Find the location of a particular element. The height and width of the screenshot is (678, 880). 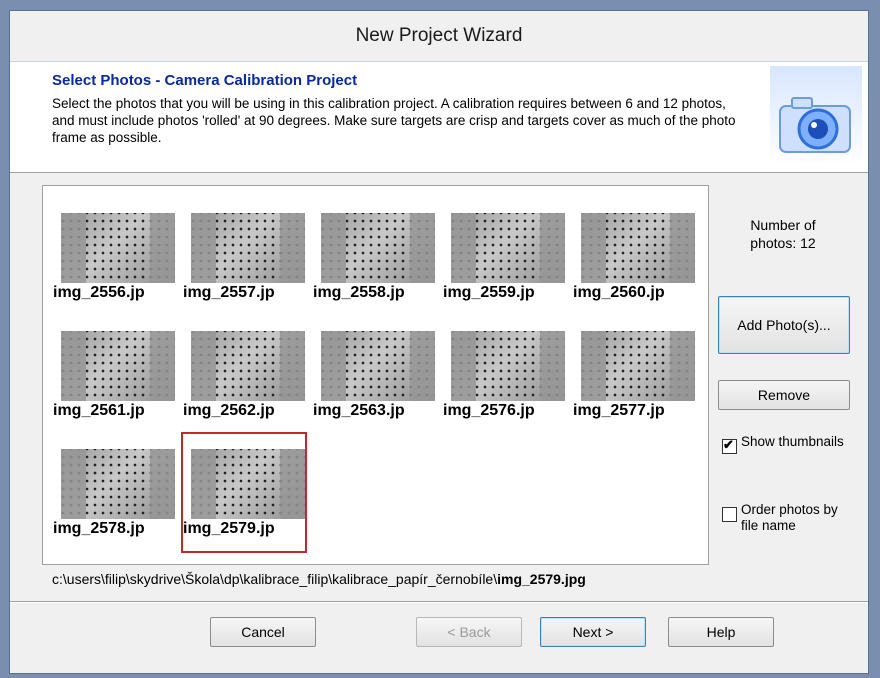

photo-thumbnail: img_2561.jp is located at coordinates (114, 374).